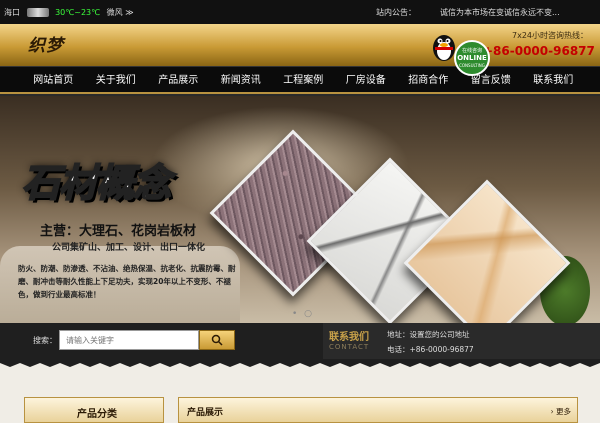  I want to click on contact-title-en: CONTACT, so click(349, 347).